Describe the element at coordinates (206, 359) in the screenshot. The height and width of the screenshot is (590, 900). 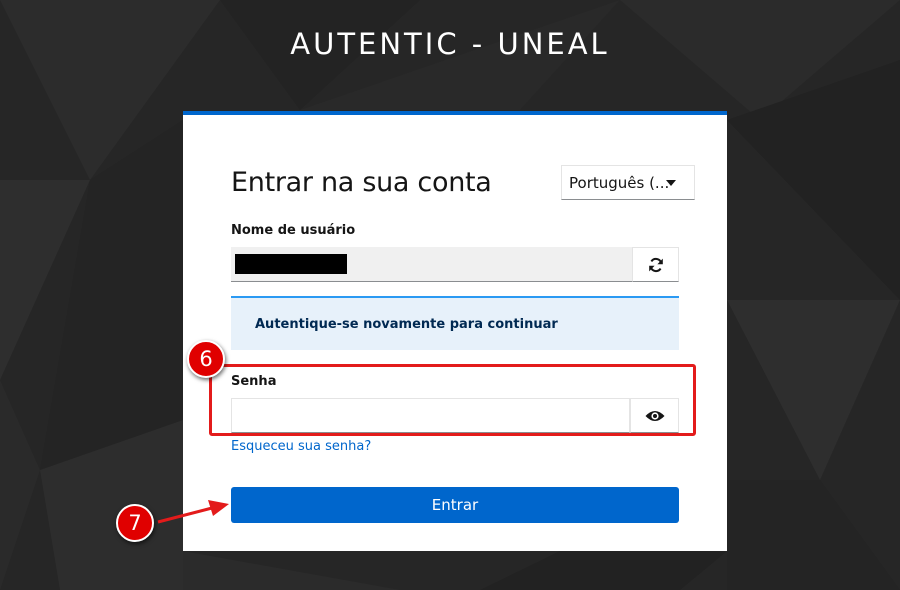
I see `step-6-marker: 6` at that location.